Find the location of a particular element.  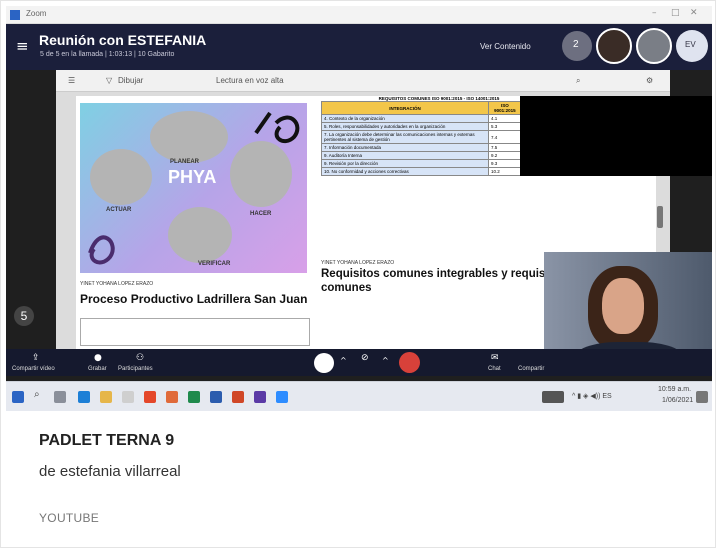

system-tray-icons: ^ ▮ ◈ ◀)) ES is located at coordinates (592, 396).